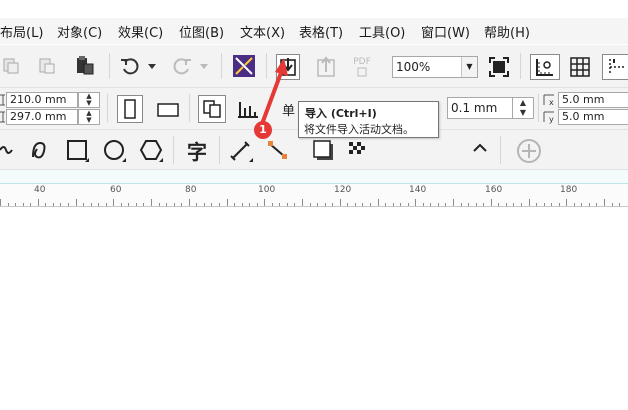 This screenshot has width=628, height=410. What do you see at coordinates (274, 91) in the screenshot?
I see `annotation-arrow` at bounding box center [274, 91].